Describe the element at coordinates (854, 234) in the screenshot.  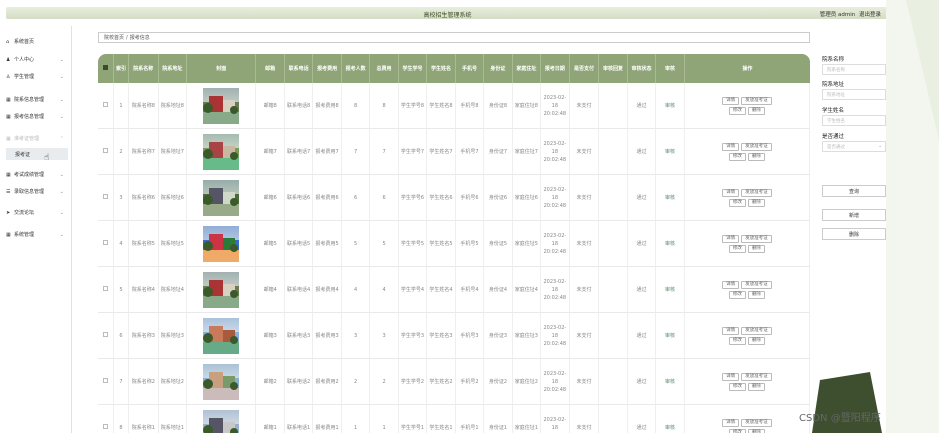
I see `delete-button: 删除` at that location.